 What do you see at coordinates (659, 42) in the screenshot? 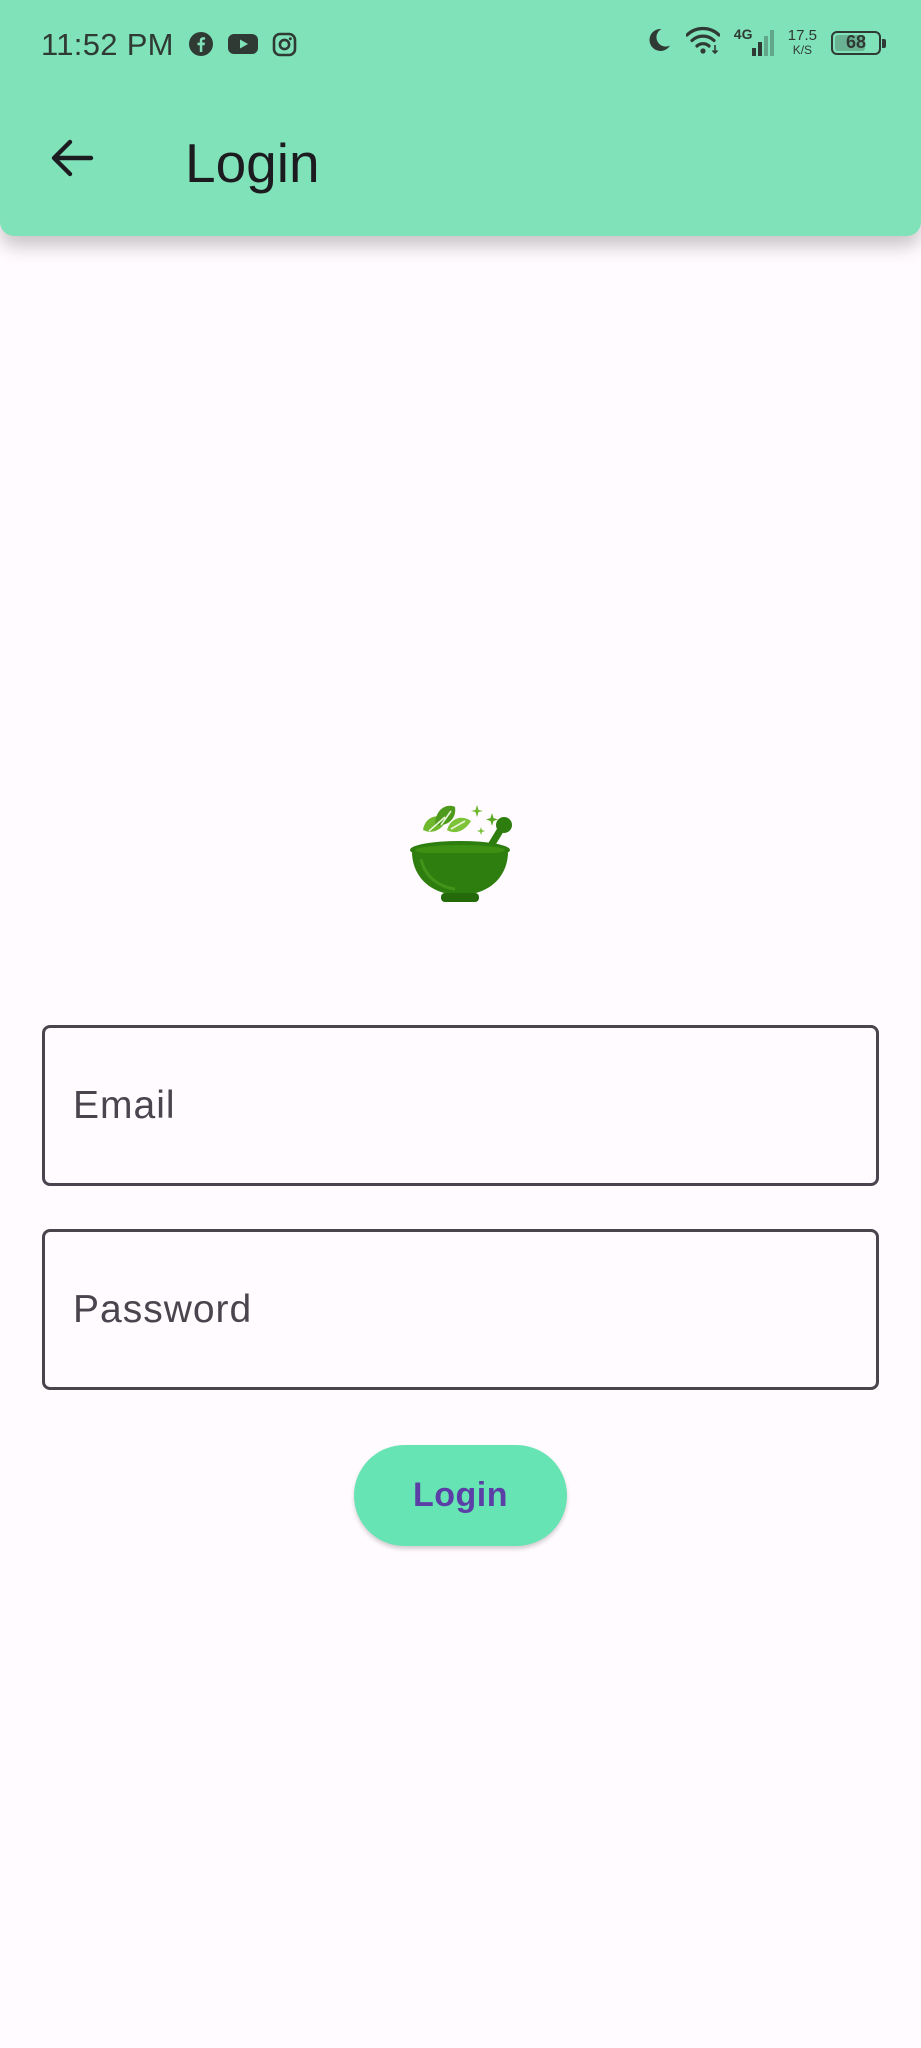
I see `moon-icon` at bounding box center [659, 42].